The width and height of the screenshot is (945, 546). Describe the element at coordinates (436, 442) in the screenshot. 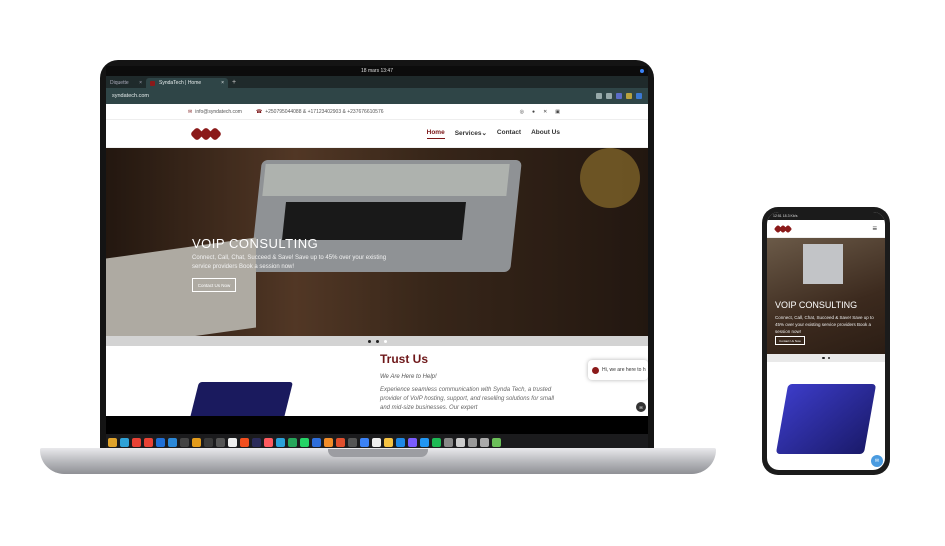

I see `spotify-icon` at that location.